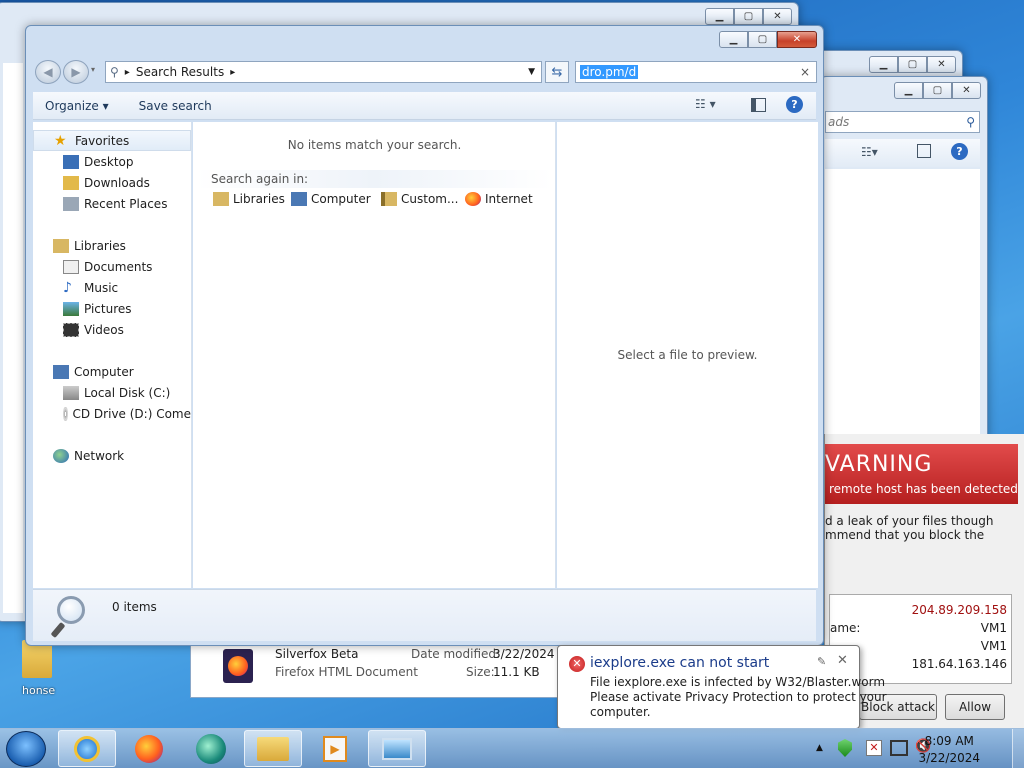 Image resolution: width=1024 pixels, height=768 pixels. I want to click on media-app-icon, so click(211, 748).